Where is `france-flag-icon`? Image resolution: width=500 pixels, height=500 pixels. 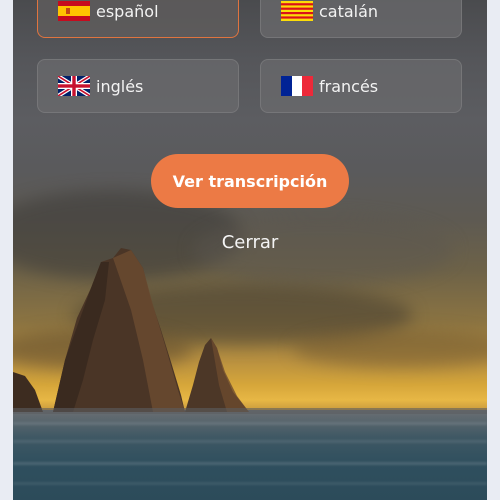 france-flag-icon is located at coordinates (297, 86).